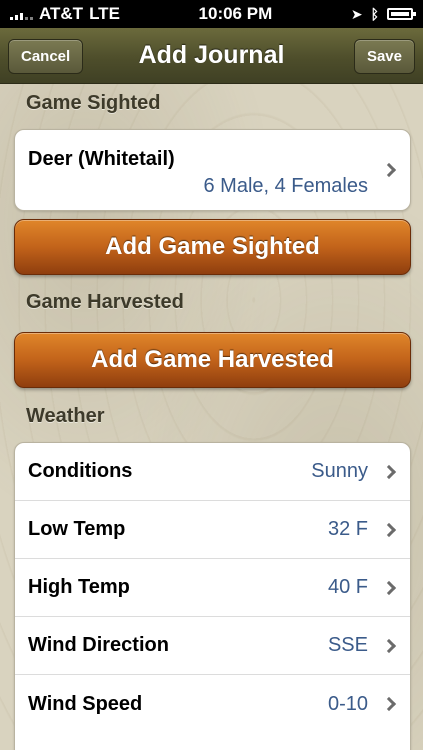 The height and width of the screenshot is (750, 423). I want to click on sighted-game-detail: 6 Male, 4 Females, so click(285, 186).